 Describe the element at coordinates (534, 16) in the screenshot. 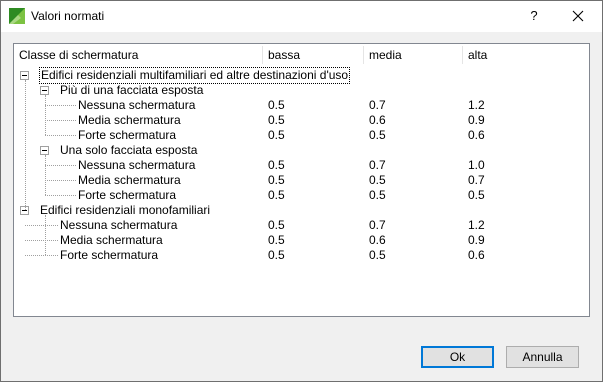

I see `help-button: ?` at that location.